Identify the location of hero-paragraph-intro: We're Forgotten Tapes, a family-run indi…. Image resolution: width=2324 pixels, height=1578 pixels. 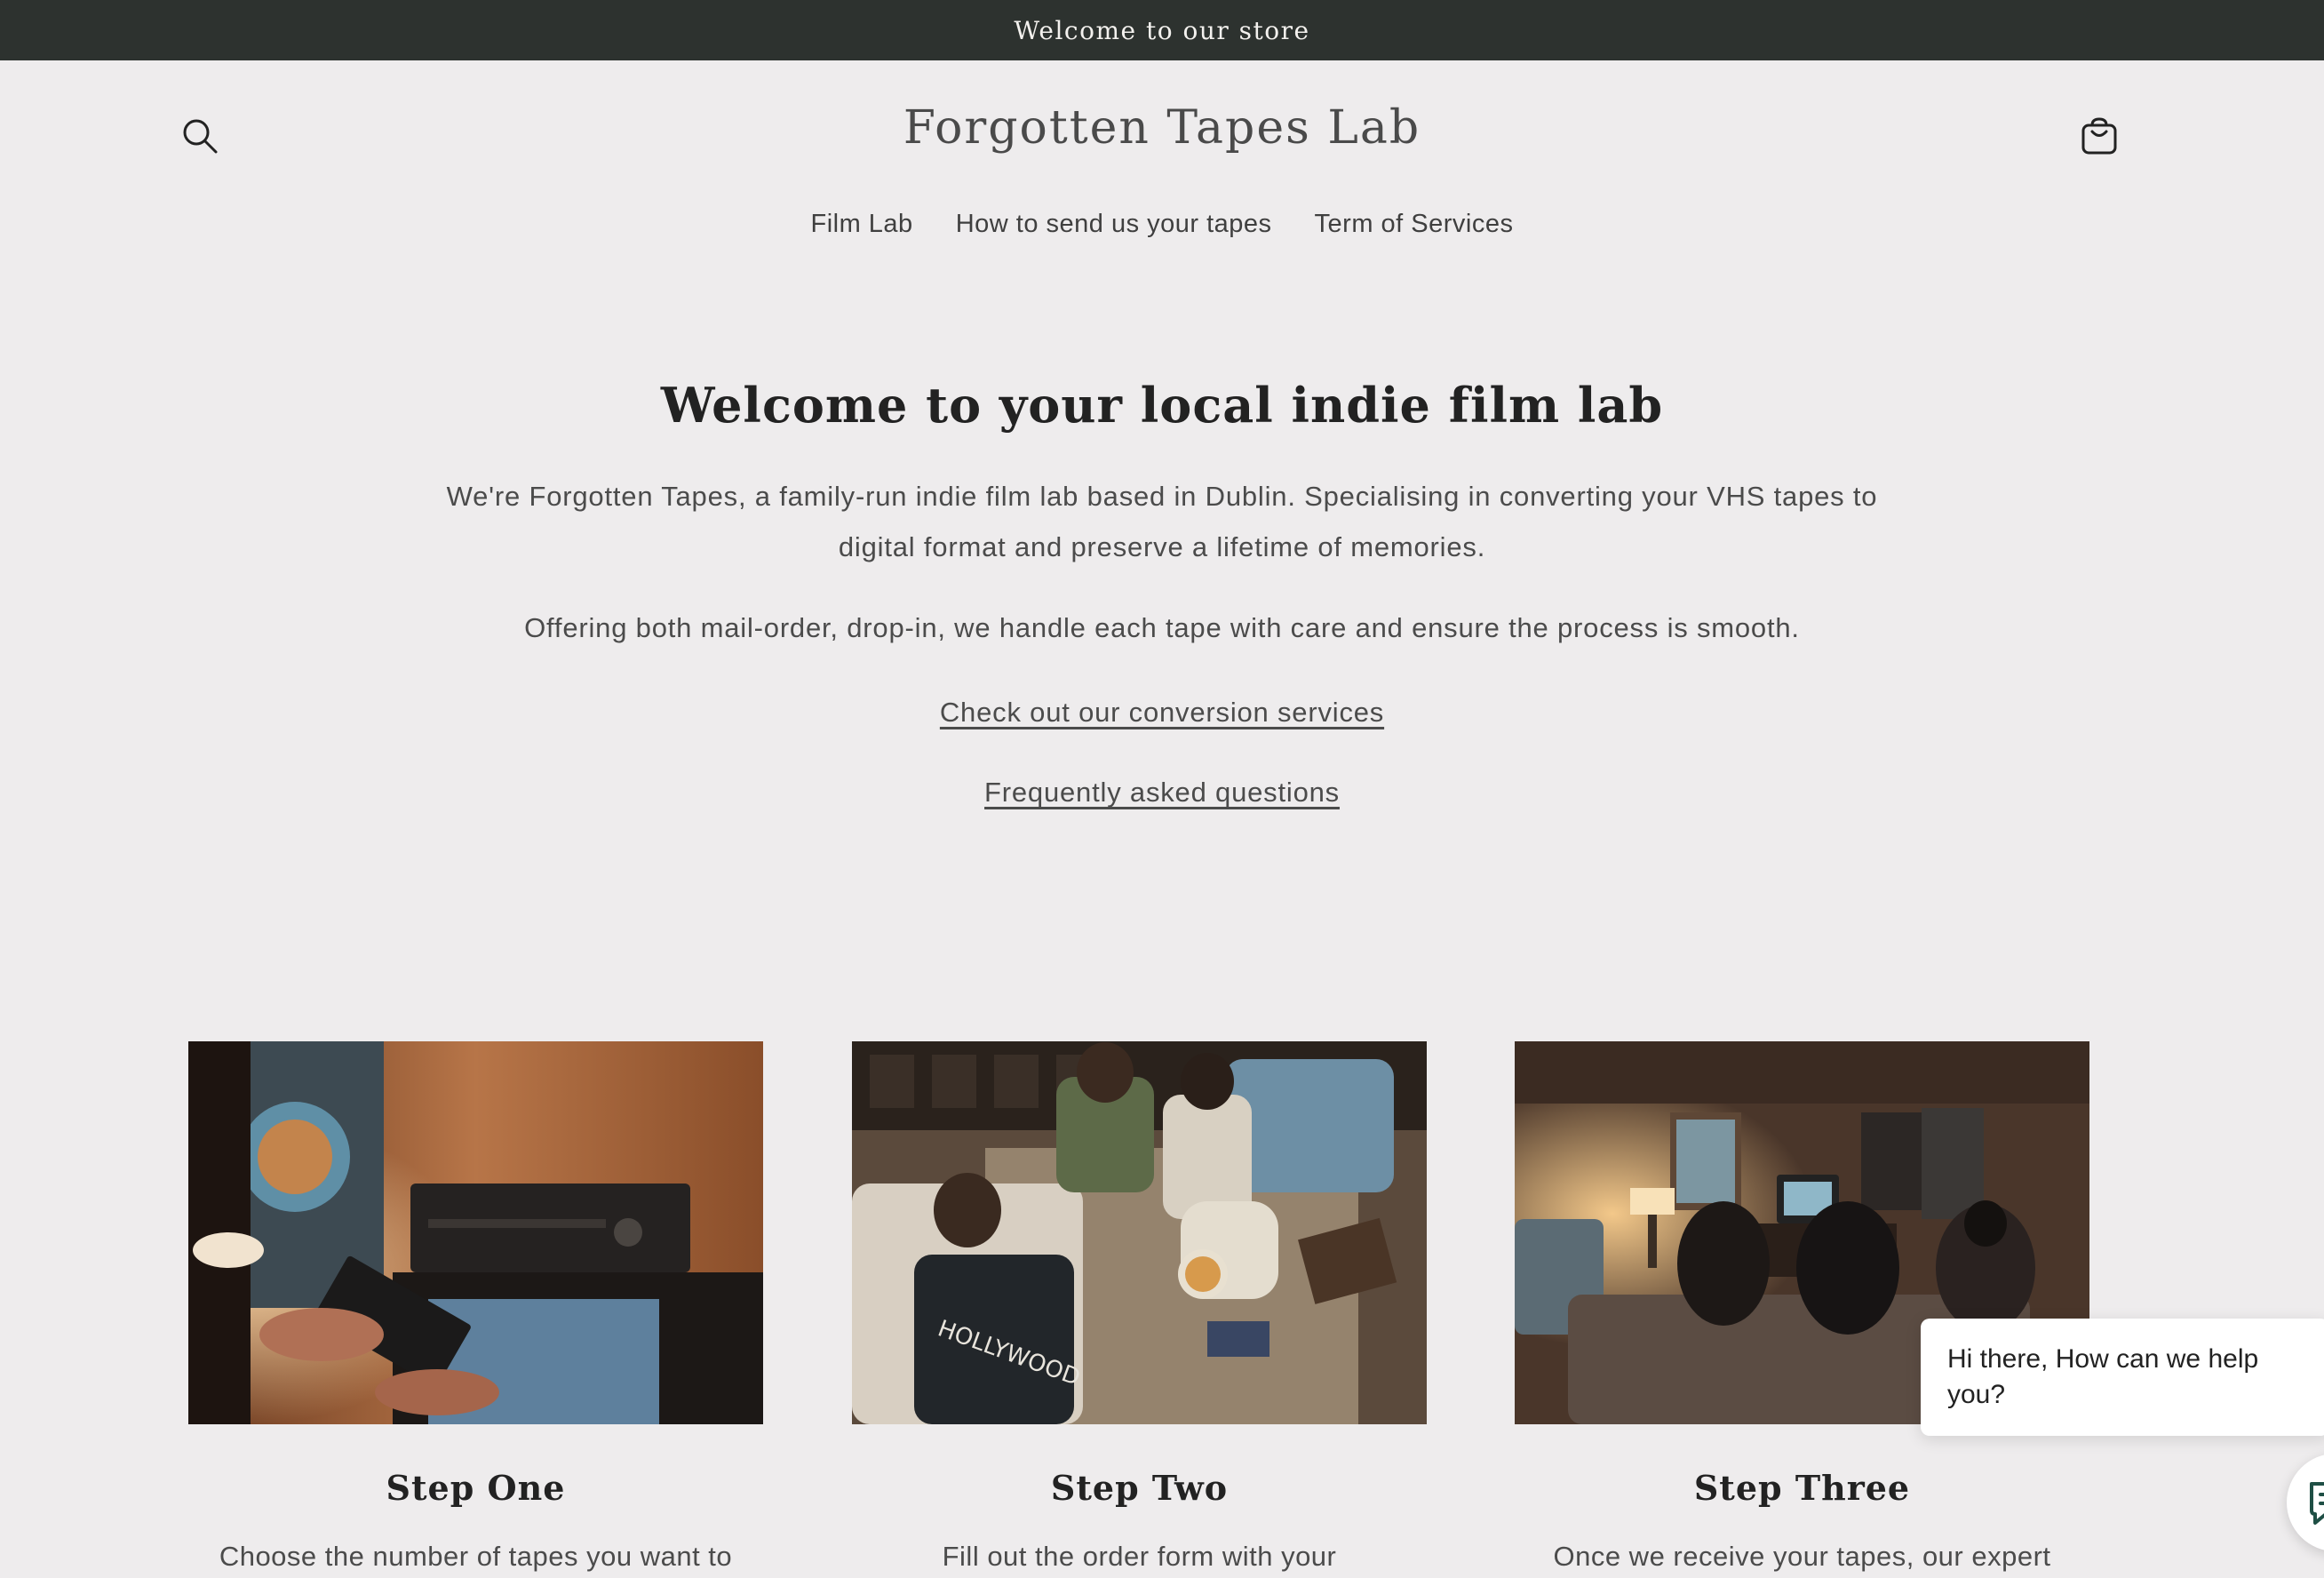
(1162, 521).